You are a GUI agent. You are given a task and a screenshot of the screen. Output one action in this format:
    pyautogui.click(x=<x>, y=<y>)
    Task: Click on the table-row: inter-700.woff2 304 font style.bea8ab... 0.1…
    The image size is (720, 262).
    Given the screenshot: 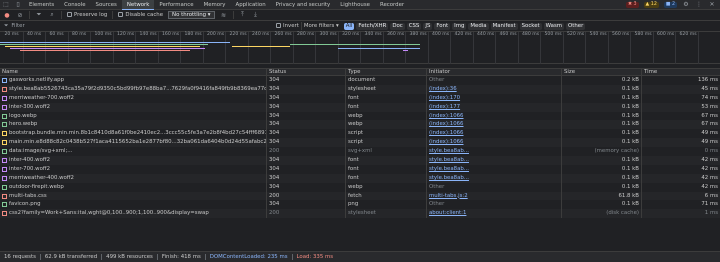 What is the action you would take?
    pyautogui.click(x=360, y=169)
    